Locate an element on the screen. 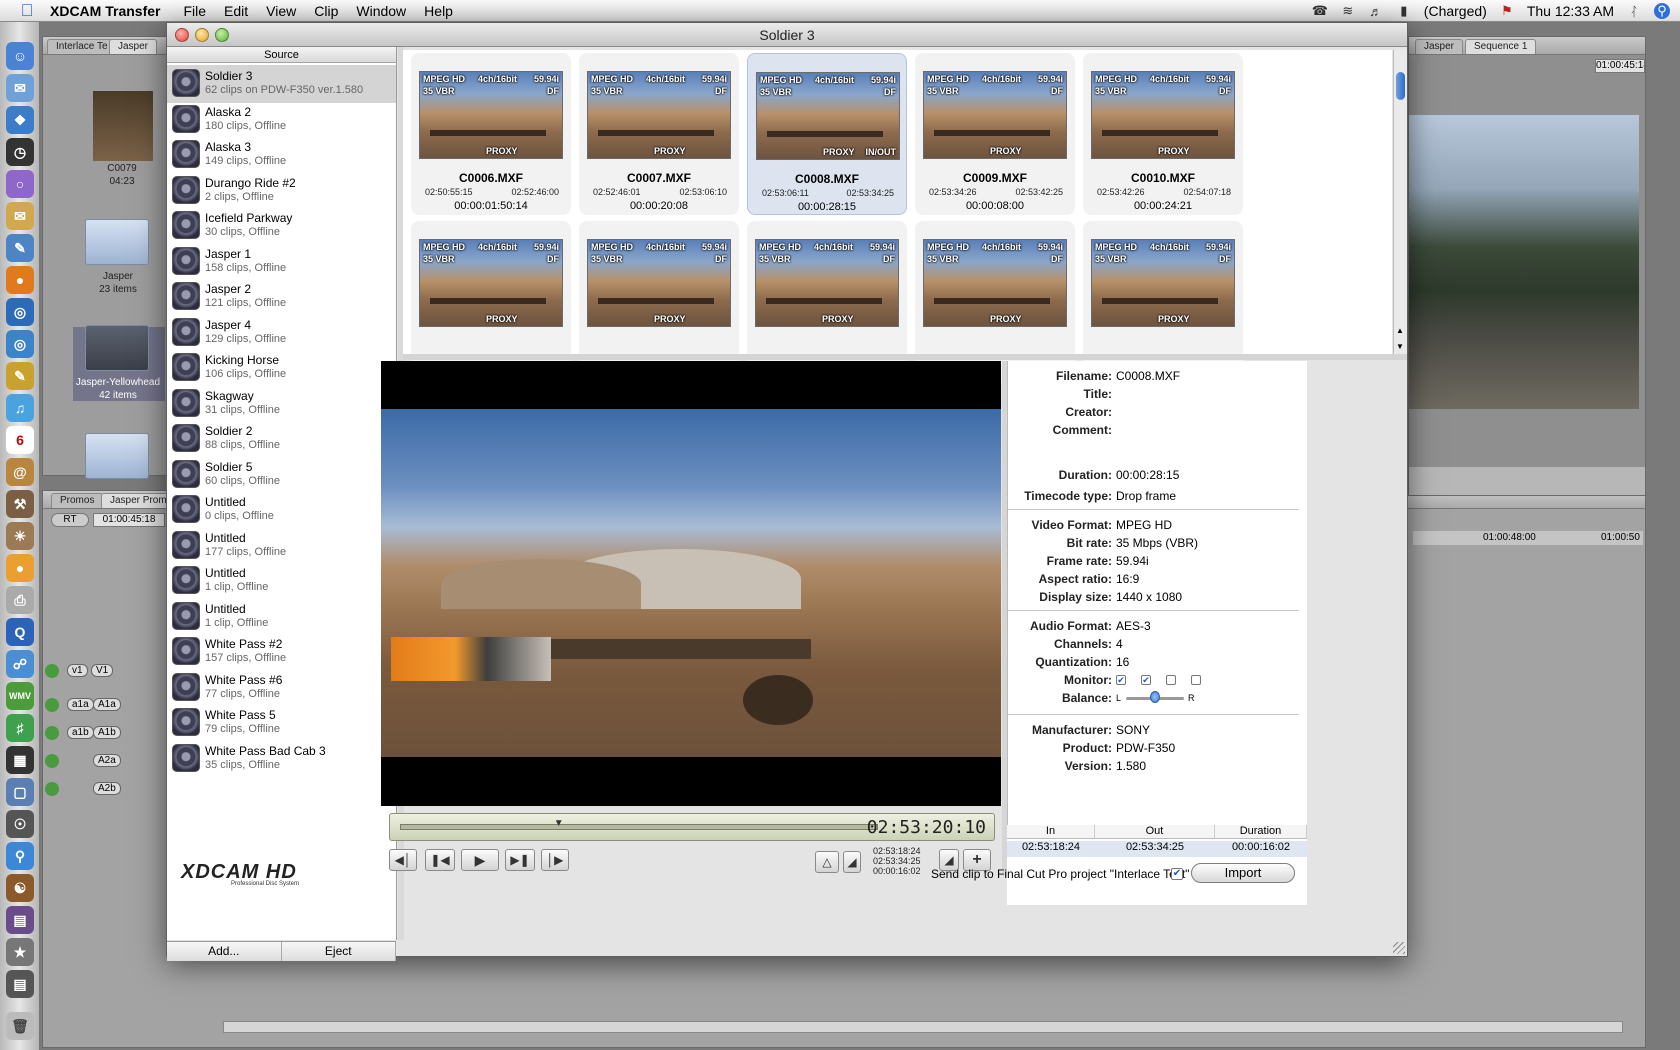  browser-tab-jasper: Jasper is located at coordinates (133, 46).